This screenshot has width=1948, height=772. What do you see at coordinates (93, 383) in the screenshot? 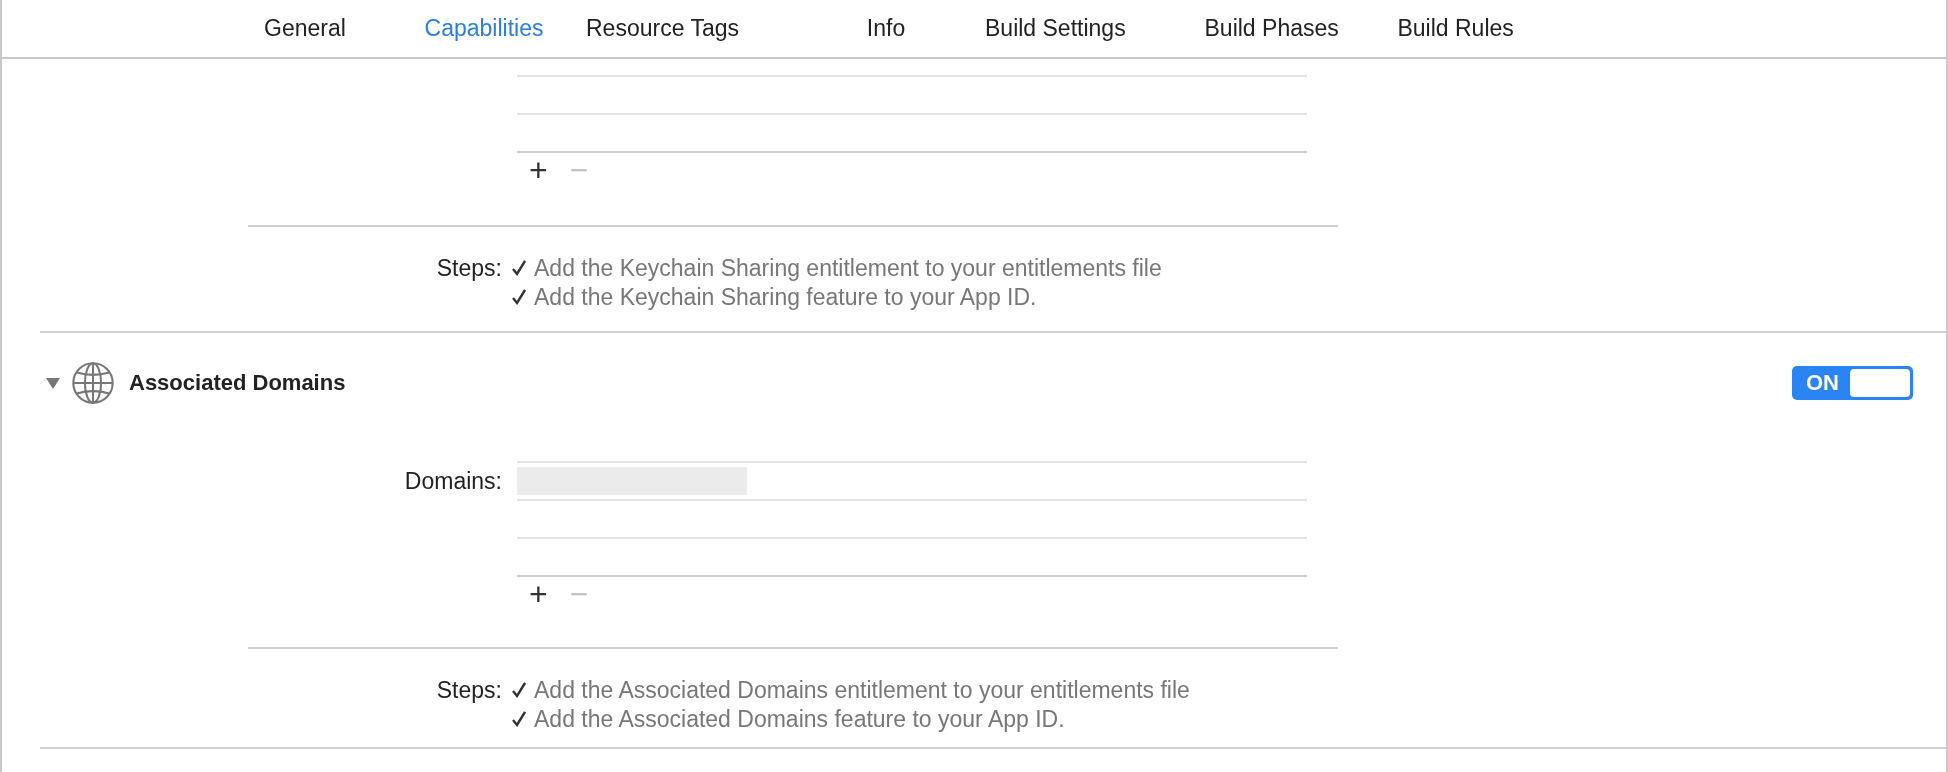
I see `globe-icon` at bounding box center [93, 383].